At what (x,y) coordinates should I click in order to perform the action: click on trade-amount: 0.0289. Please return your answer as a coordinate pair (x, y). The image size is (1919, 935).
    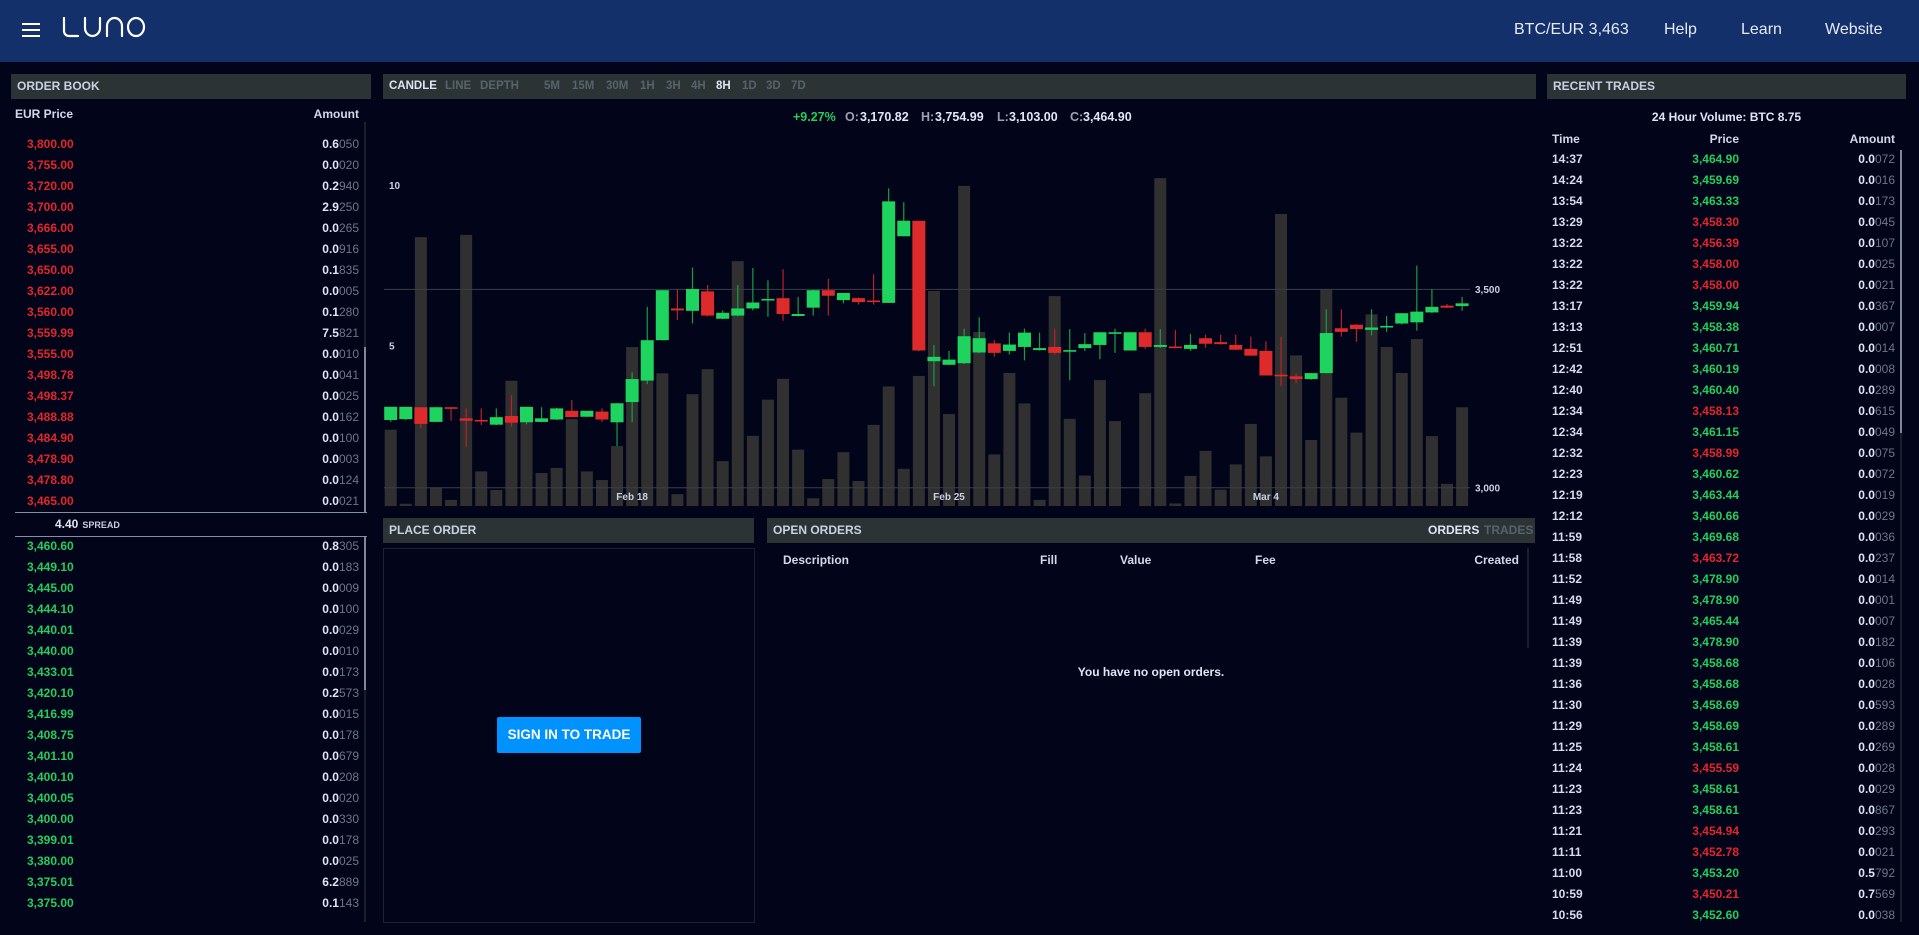
    Looking at the image, I should click on (1876, 726).